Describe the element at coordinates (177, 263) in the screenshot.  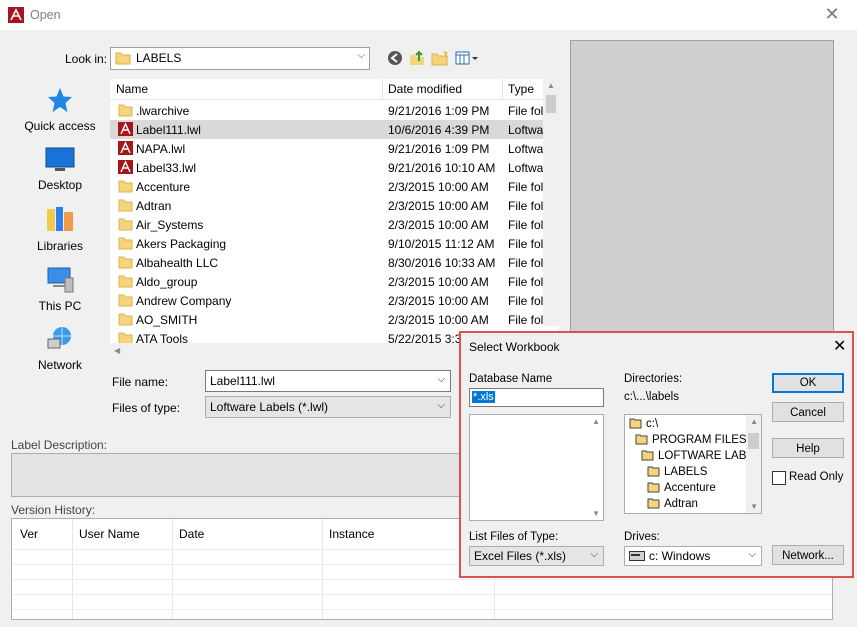
I see `file-name: Albahealth LLC` at that location.